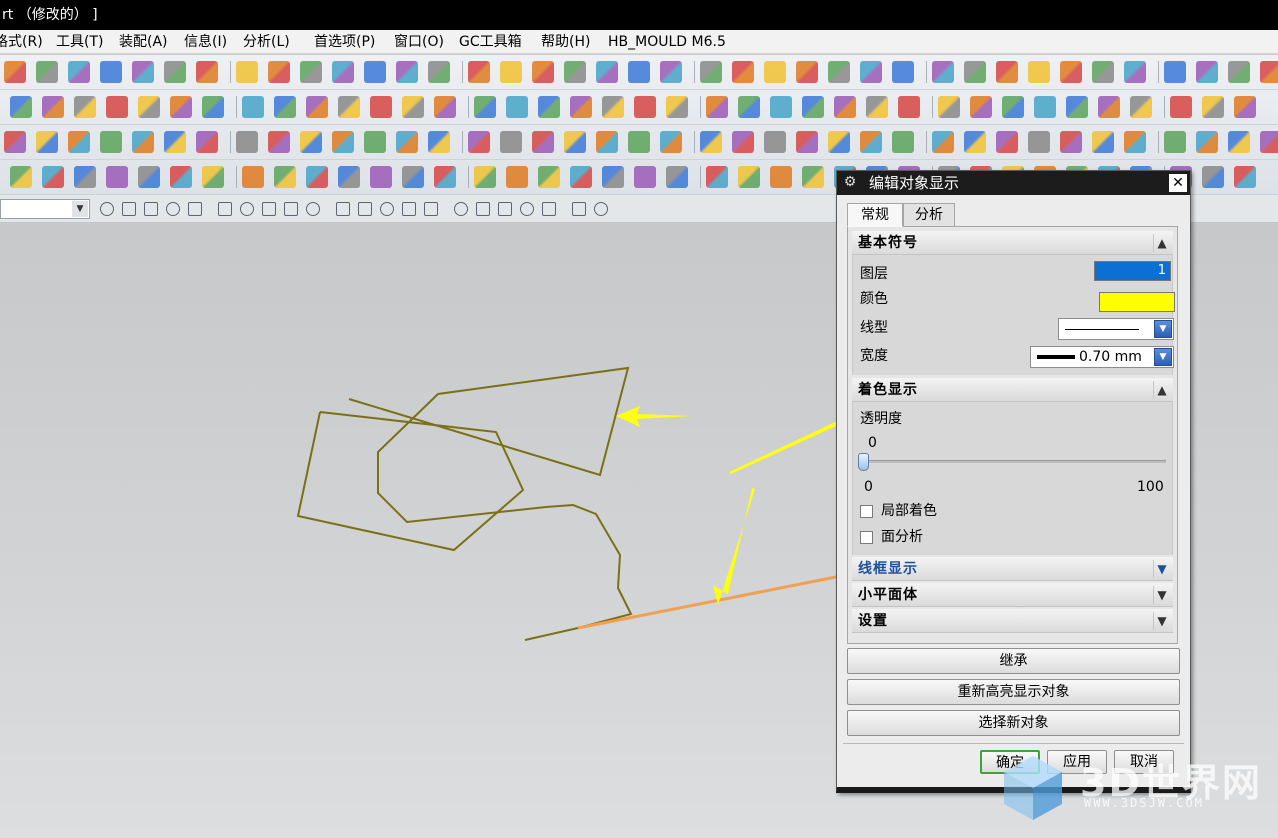 Image resolution: width=1278 pixels, height=838 pixels. I want to click on layer-input: 1, so click(1132, 271).